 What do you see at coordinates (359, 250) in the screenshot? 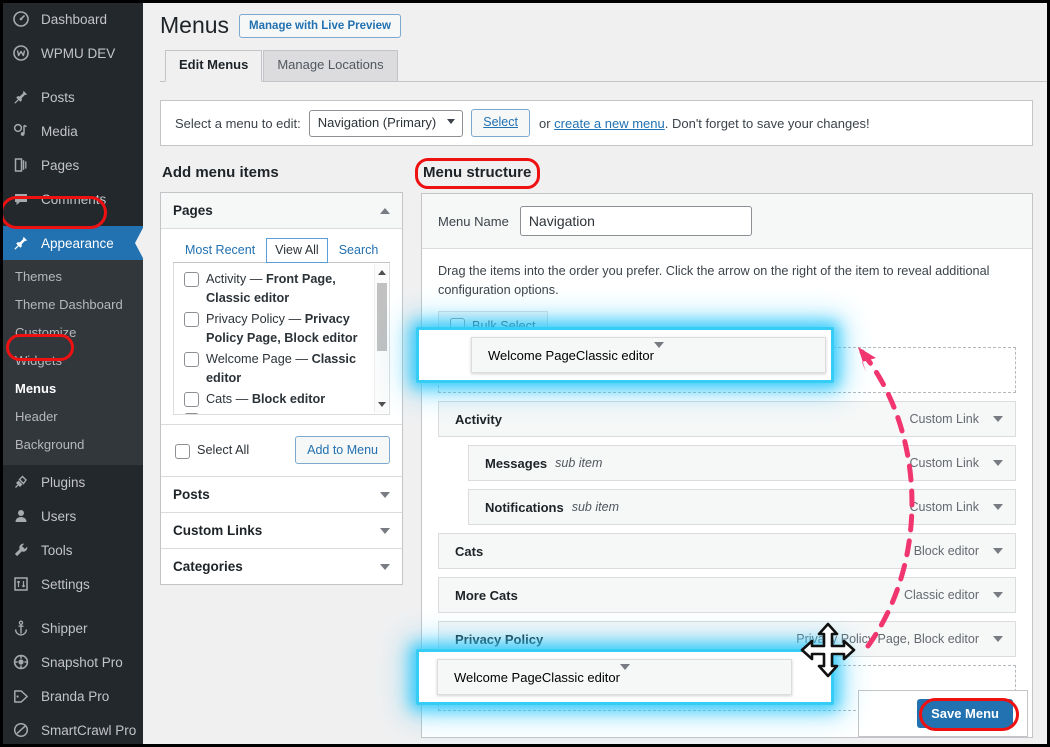
I see `tab-search: Search` at bounding box center [359, 250].